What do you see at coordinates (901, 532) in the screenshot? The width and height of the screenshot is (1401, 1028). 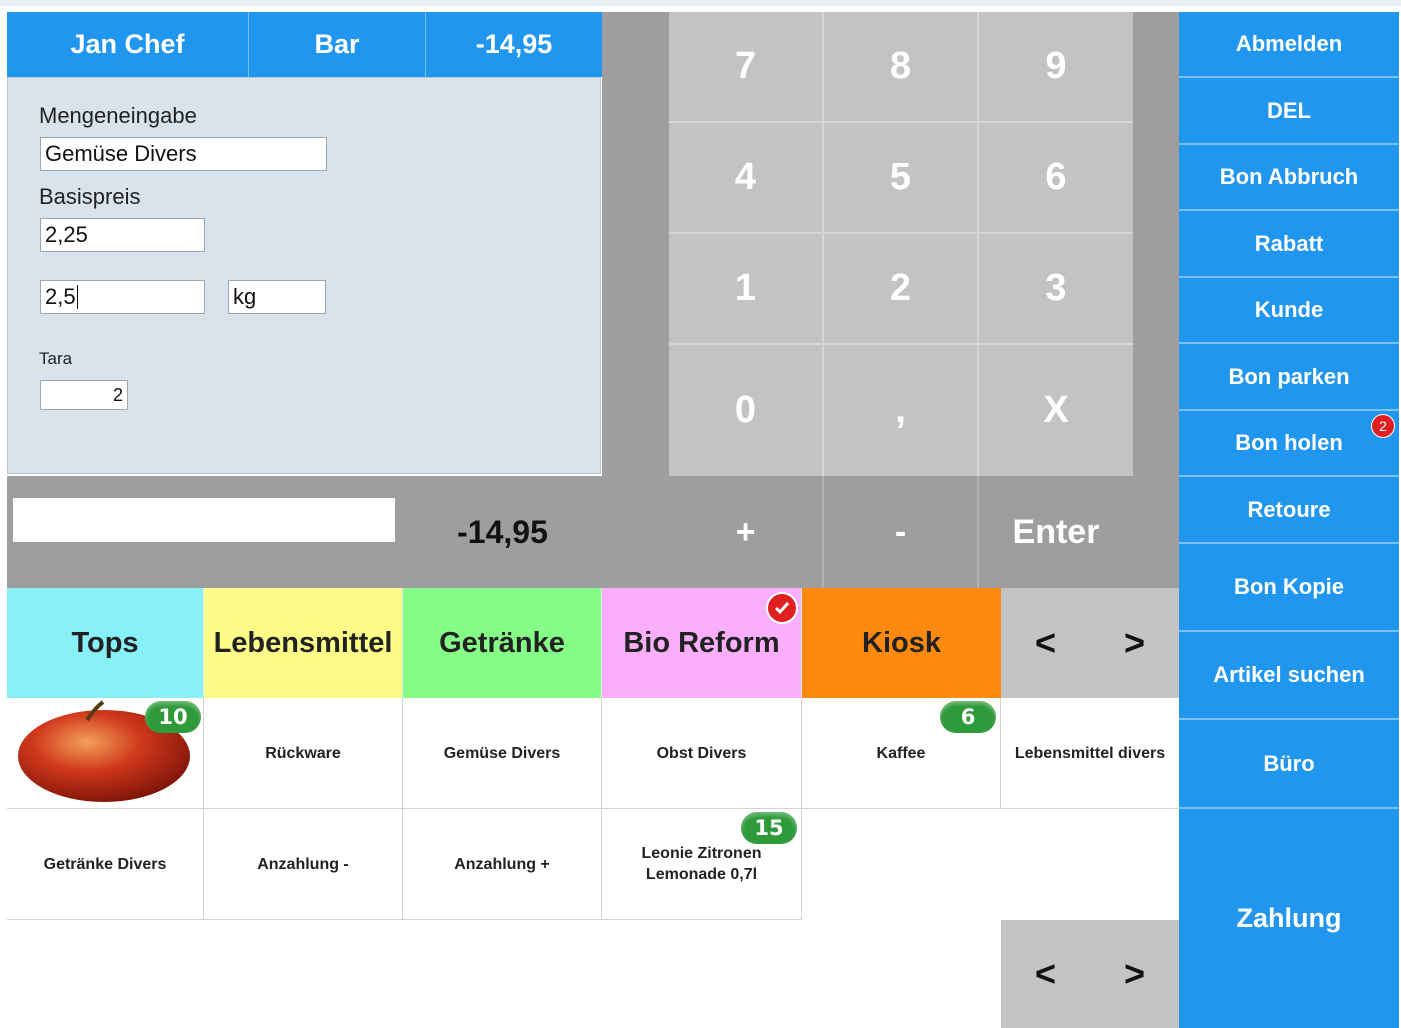 I see `key-minus: -` at bounding box center [901, 532].